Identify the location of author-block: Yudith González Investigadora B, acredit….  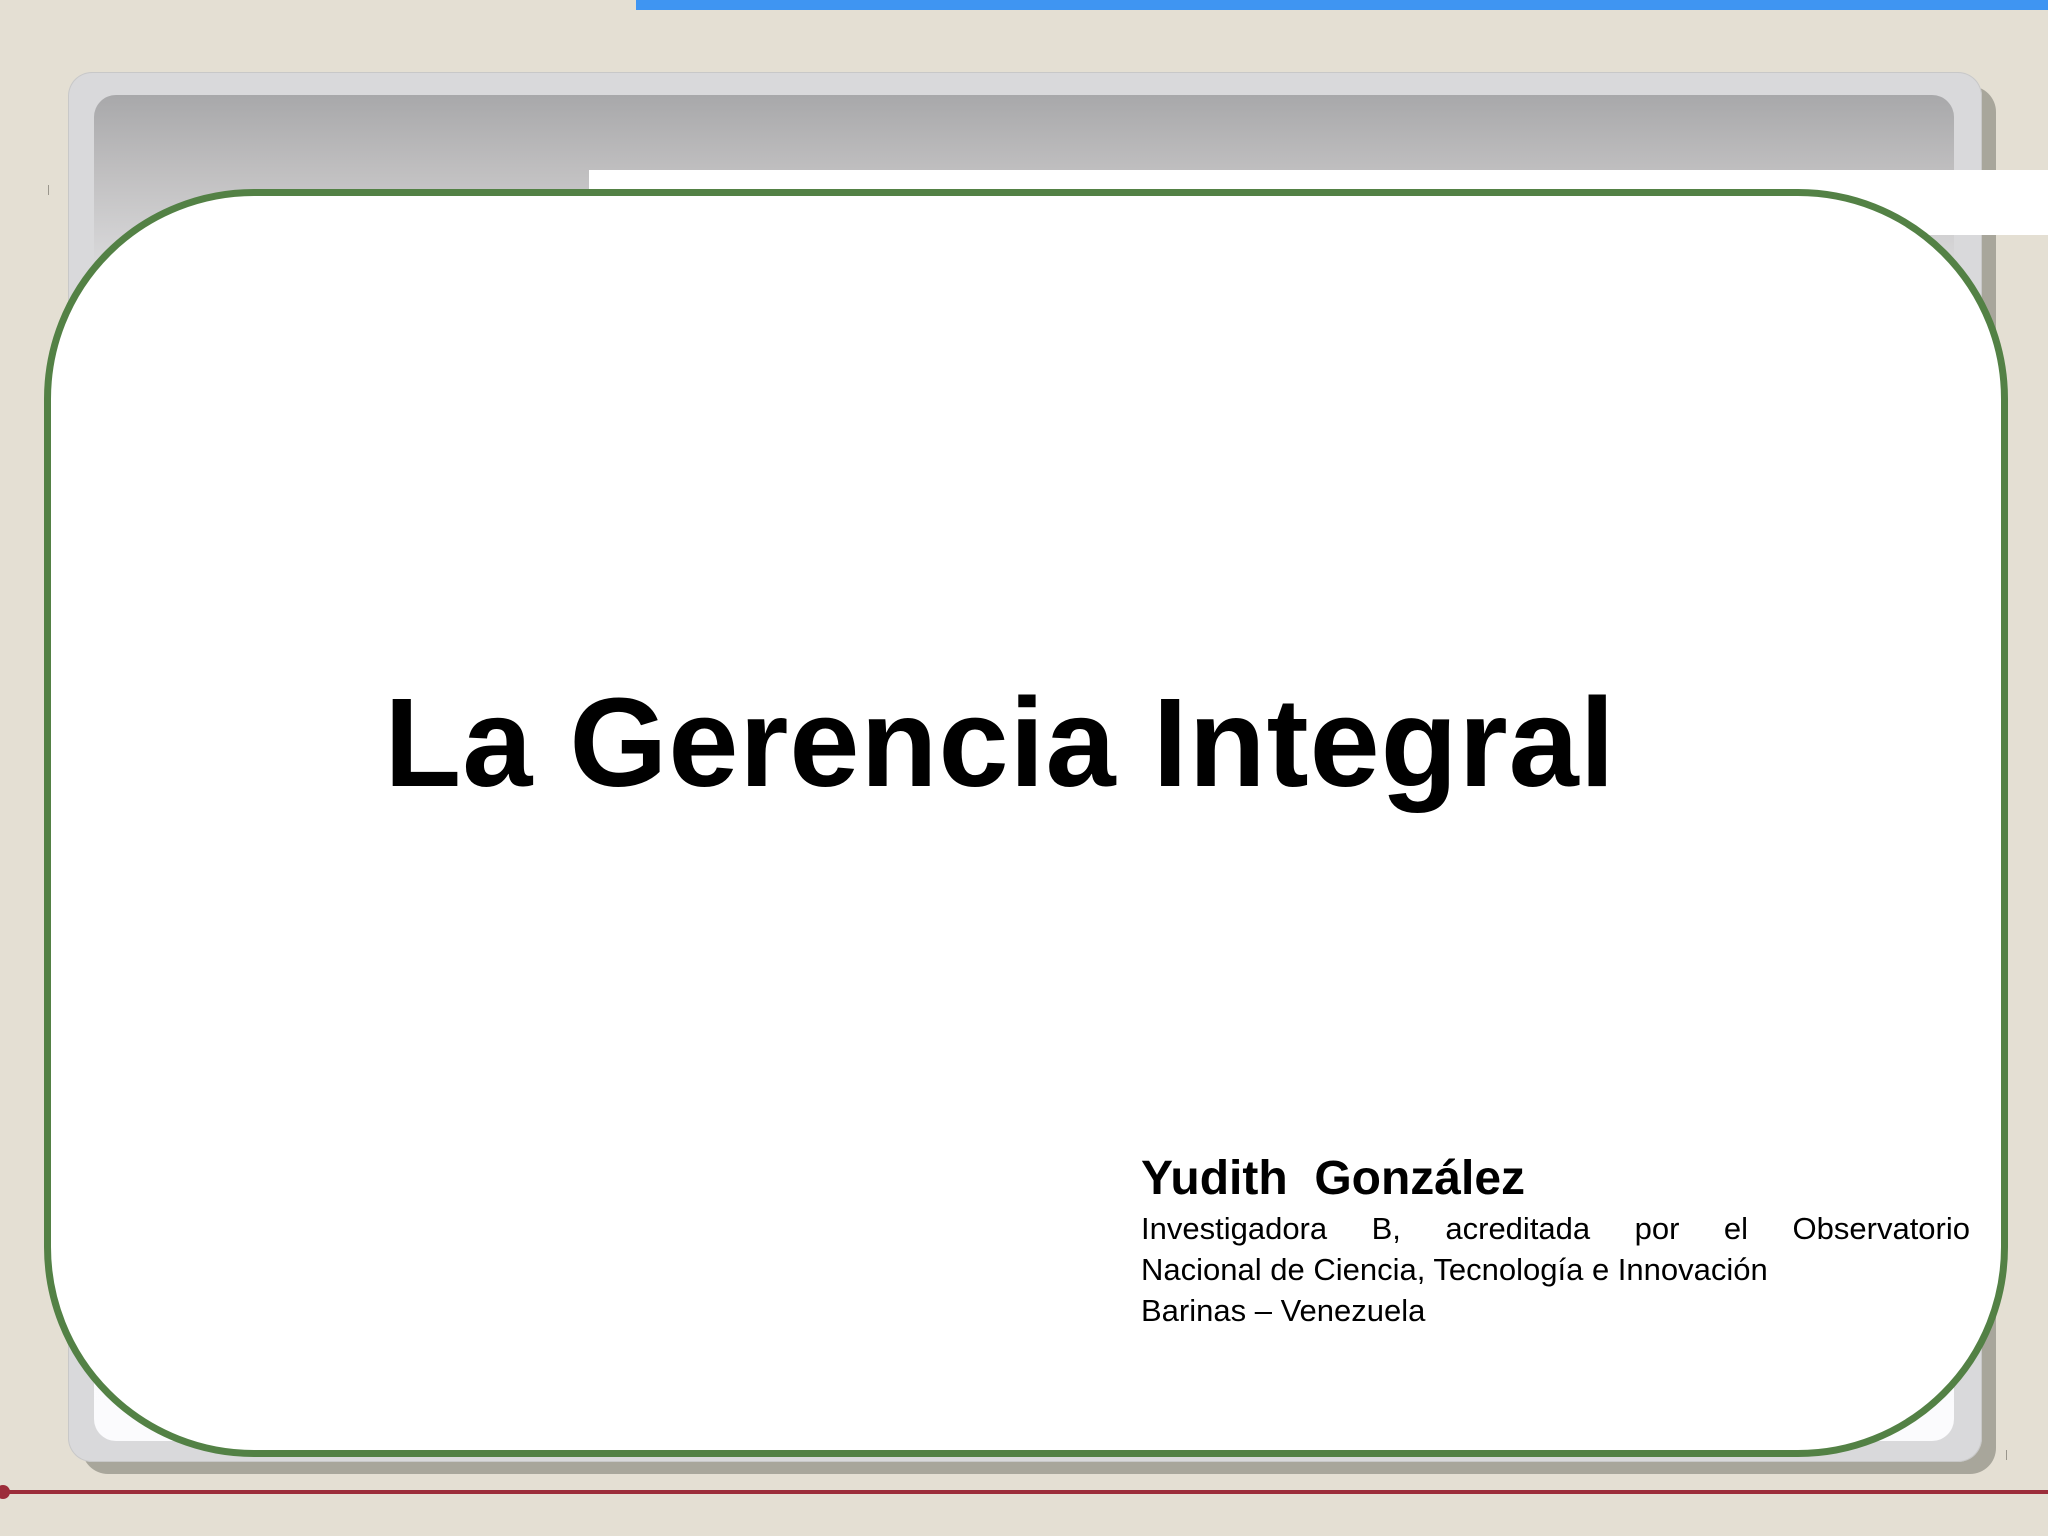
(1555, 1240).